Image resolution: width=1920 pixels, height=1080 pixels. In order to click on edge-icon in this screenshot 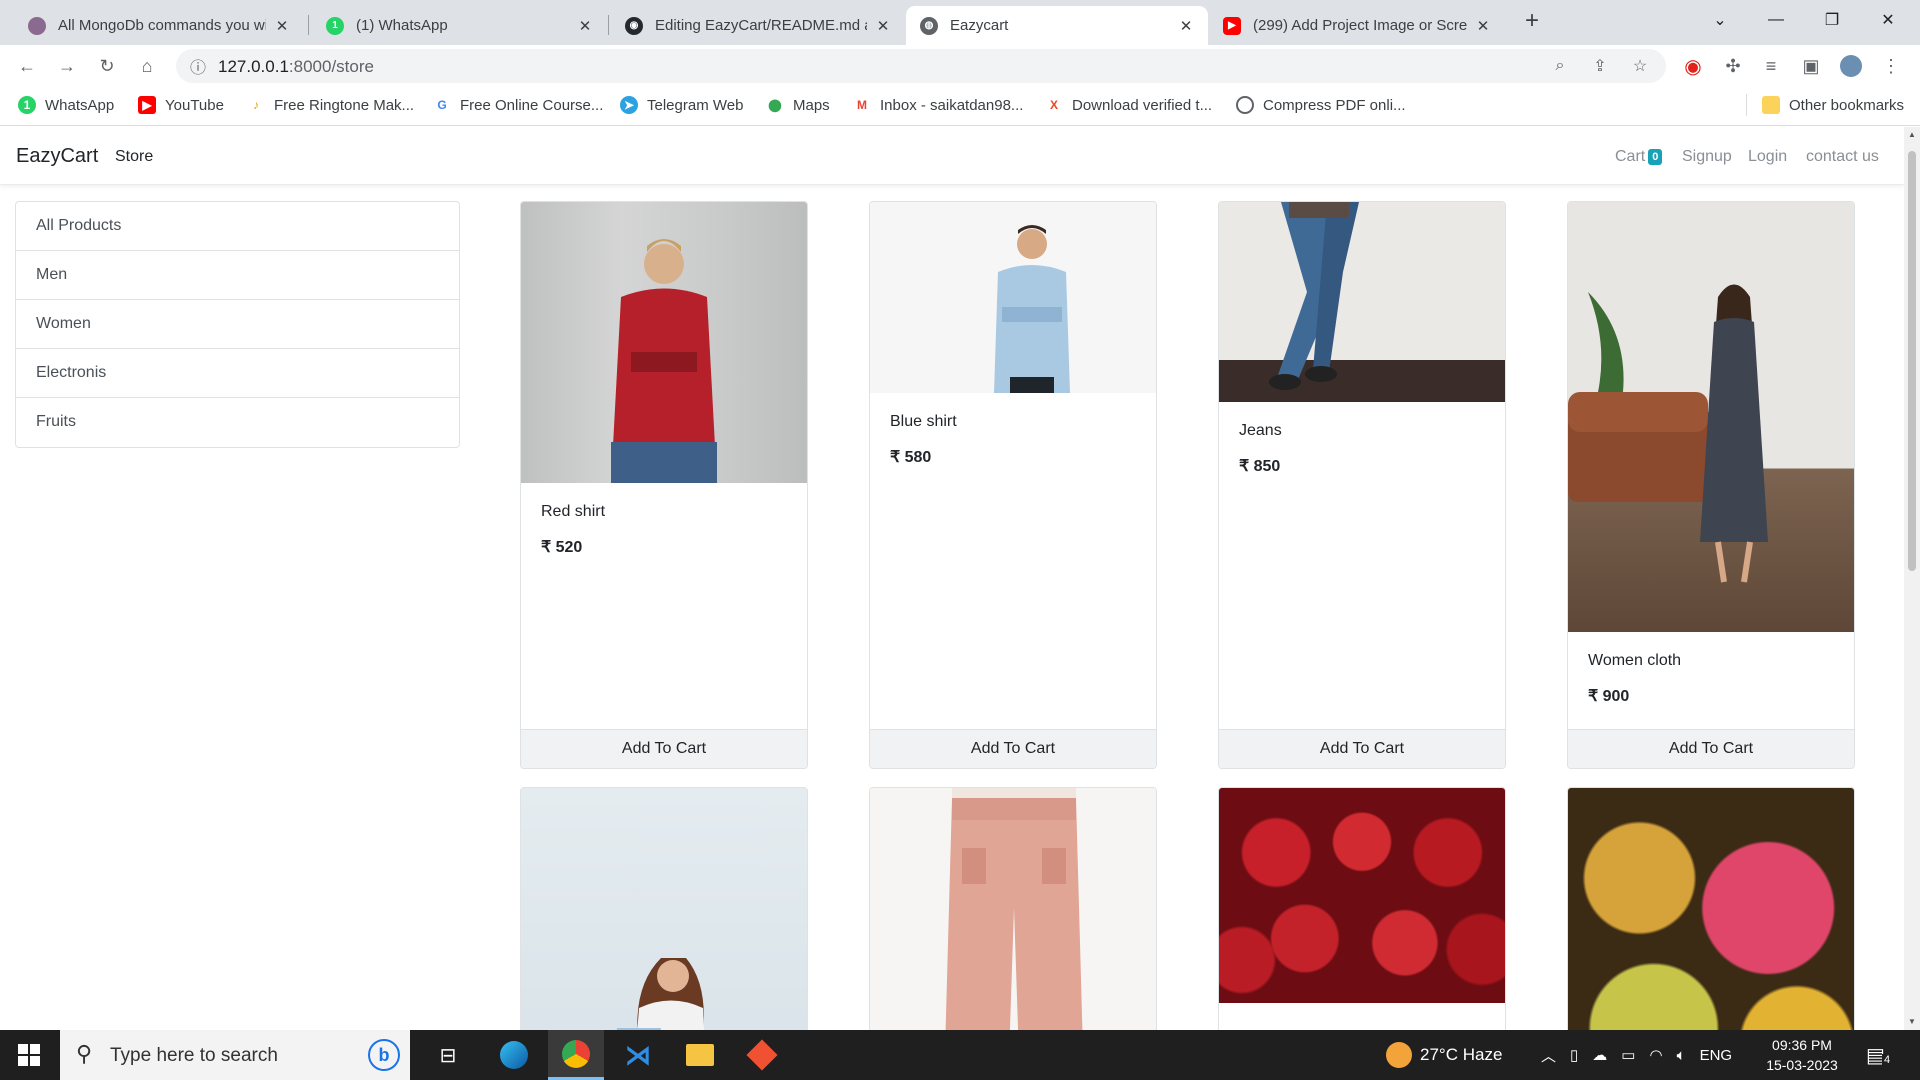, I will do `click(514, 1055)`.